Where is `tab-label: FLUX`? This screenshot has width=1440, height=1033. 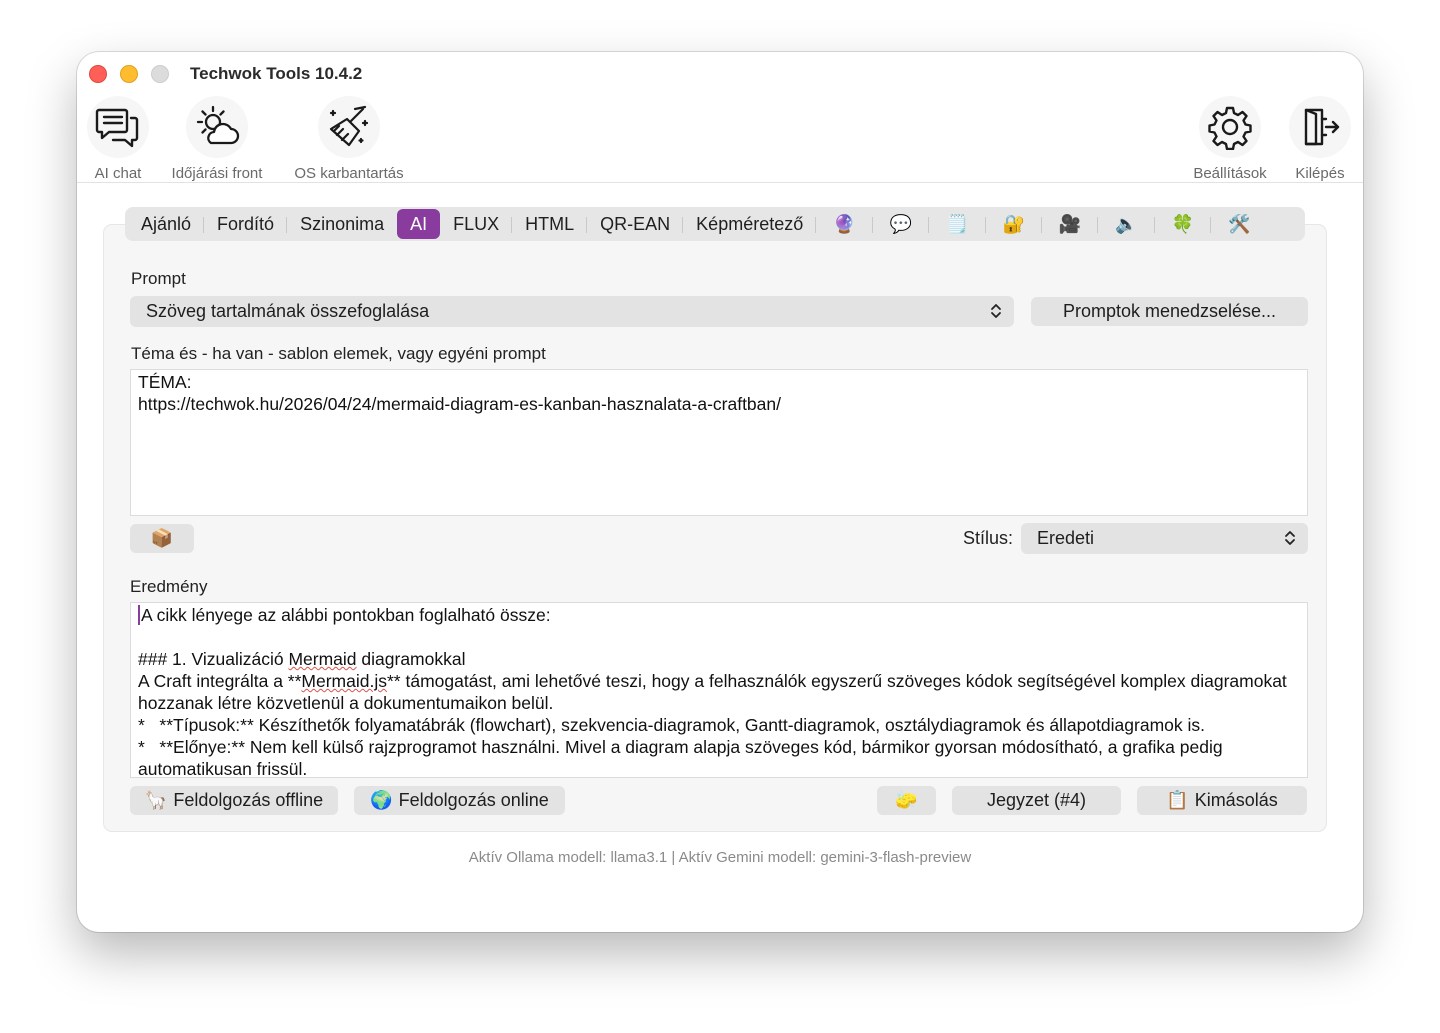 tab-label: FLUX is located at coordinates (476, 223).